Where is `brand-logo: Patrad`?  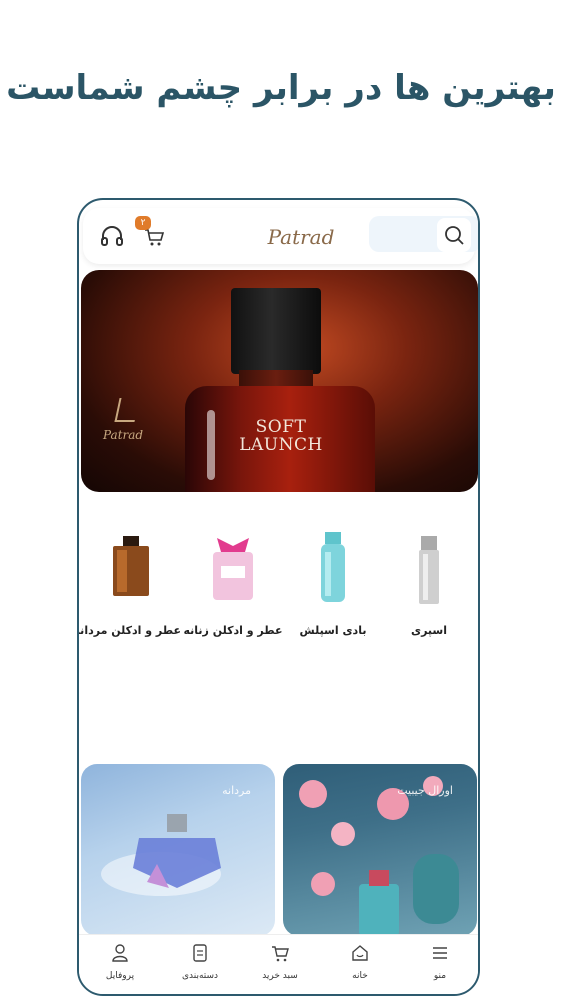 brand-logo: Patrad is located at coordinates (301, 237).